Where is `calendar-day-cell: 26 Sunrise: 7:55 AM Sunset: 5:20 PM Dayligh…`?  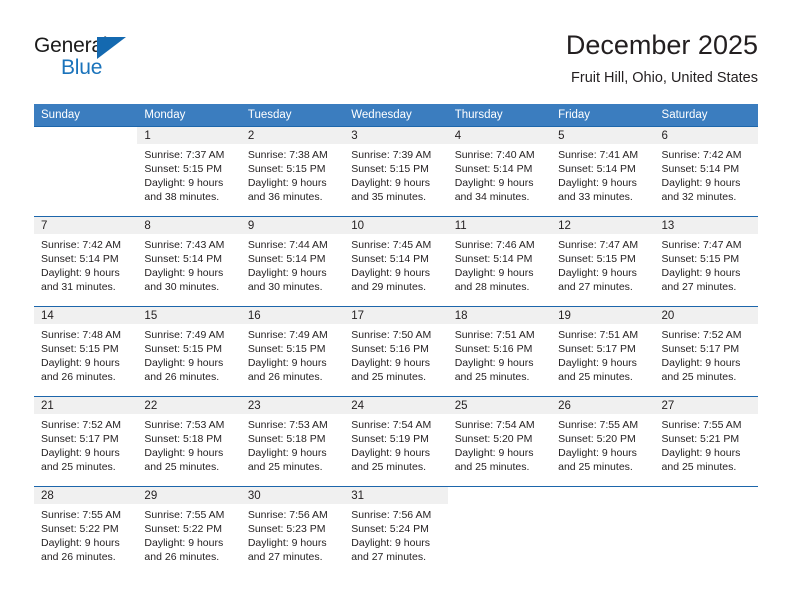 calendar-day-cell: 26 Sunrise: 7:55 AM Sunset: 5:20 PM Dayligh… is located at coordinates (603, 441).